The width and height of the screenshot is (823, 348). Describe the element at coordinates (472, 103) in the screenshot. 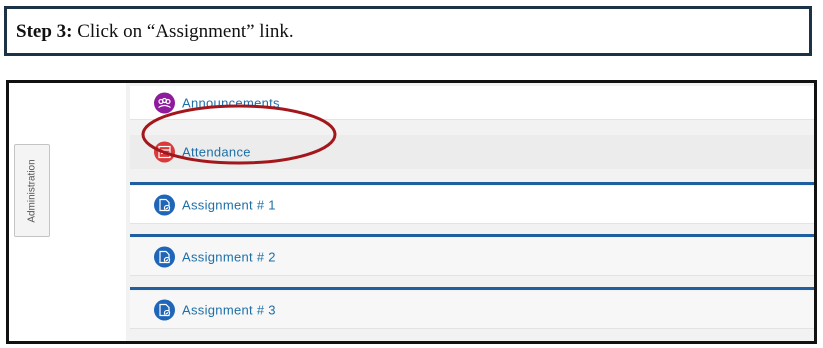

I see `course-item-announcements: Announcements` at that location.